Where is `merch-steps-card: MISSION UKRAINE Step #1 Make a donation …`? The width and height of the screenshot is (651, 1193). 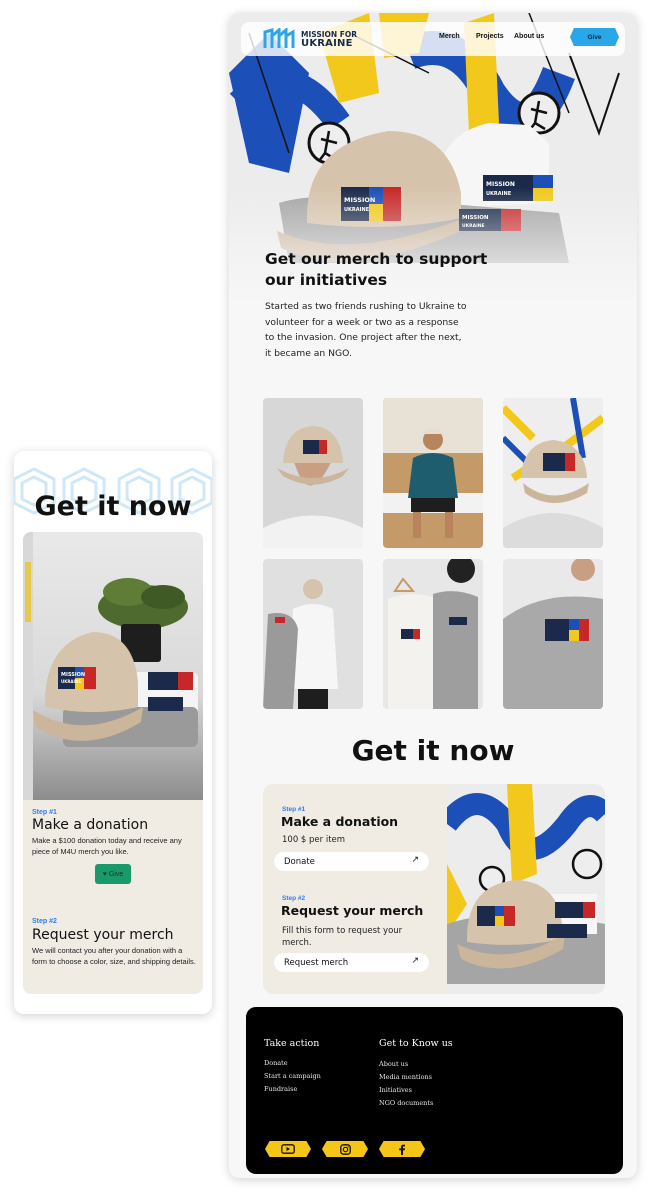
merch-steps-card: MISSION UKRAINE Step #1 Make a donation … is located at coordinates (113, 763).